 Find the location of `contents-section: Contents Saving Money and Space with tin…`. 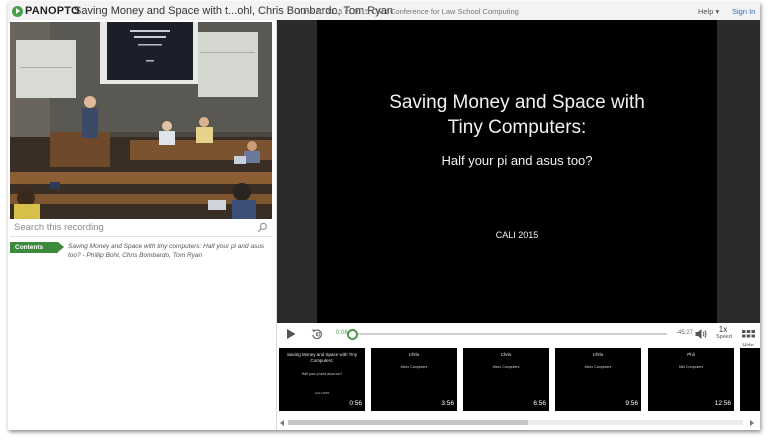

contents-section: Contents Saving Money and Space with tin… is located at coordinates (141, 257).